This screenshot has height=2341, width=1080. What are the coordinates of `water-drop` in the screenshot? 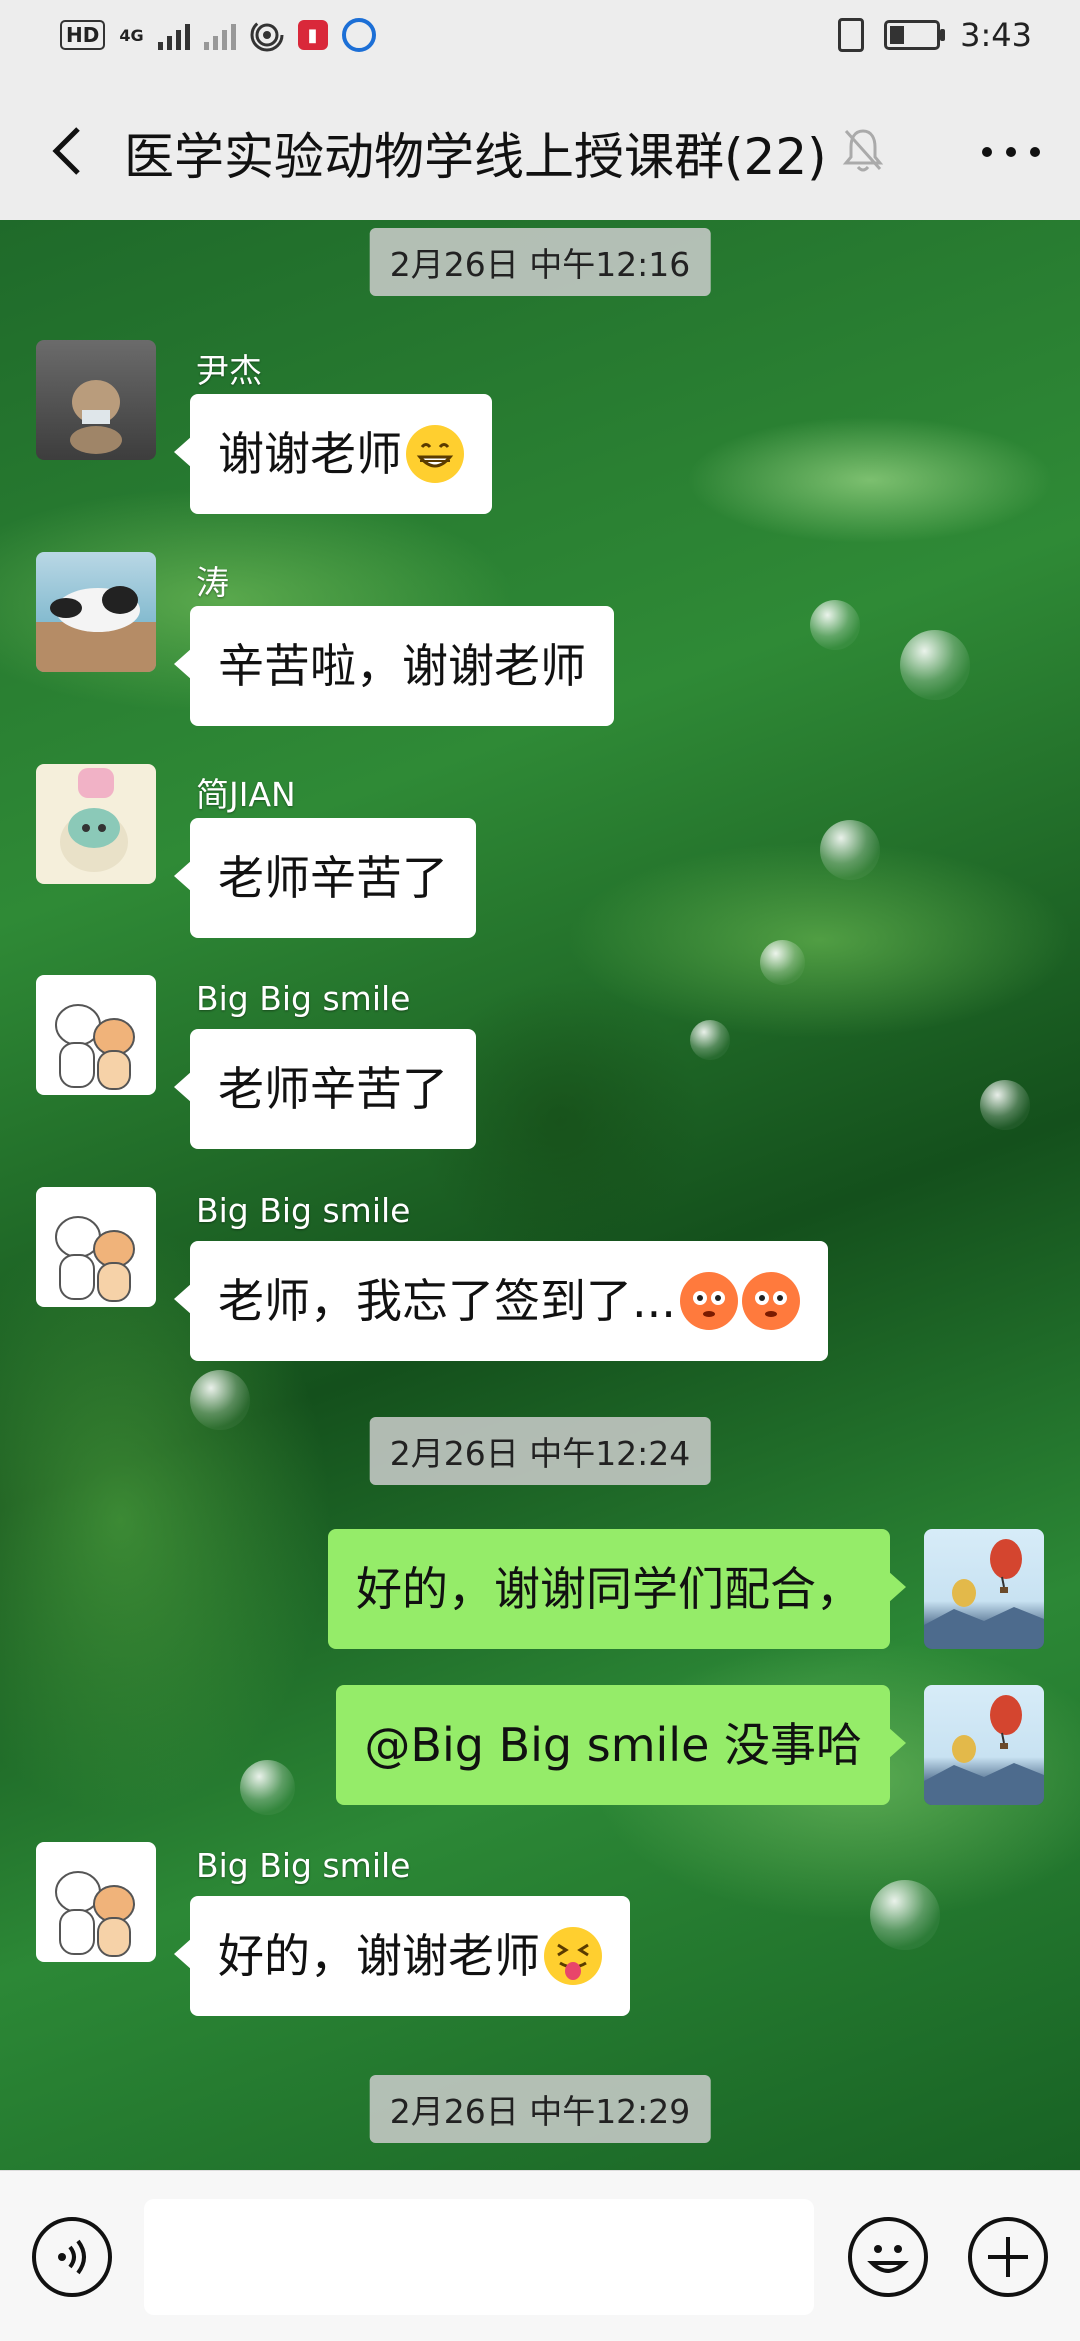 It's located at (220, 1400).